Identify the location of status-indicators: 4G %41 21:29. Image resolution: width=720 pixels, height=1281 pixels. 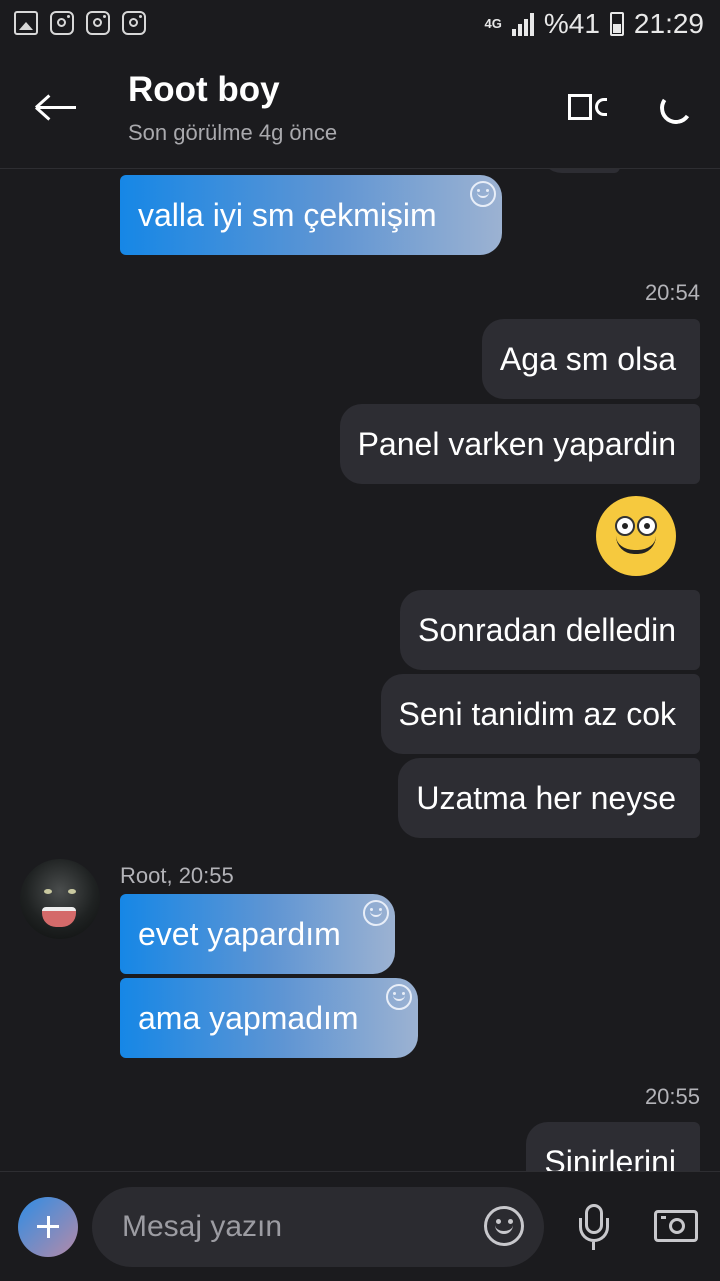
(594, 24).